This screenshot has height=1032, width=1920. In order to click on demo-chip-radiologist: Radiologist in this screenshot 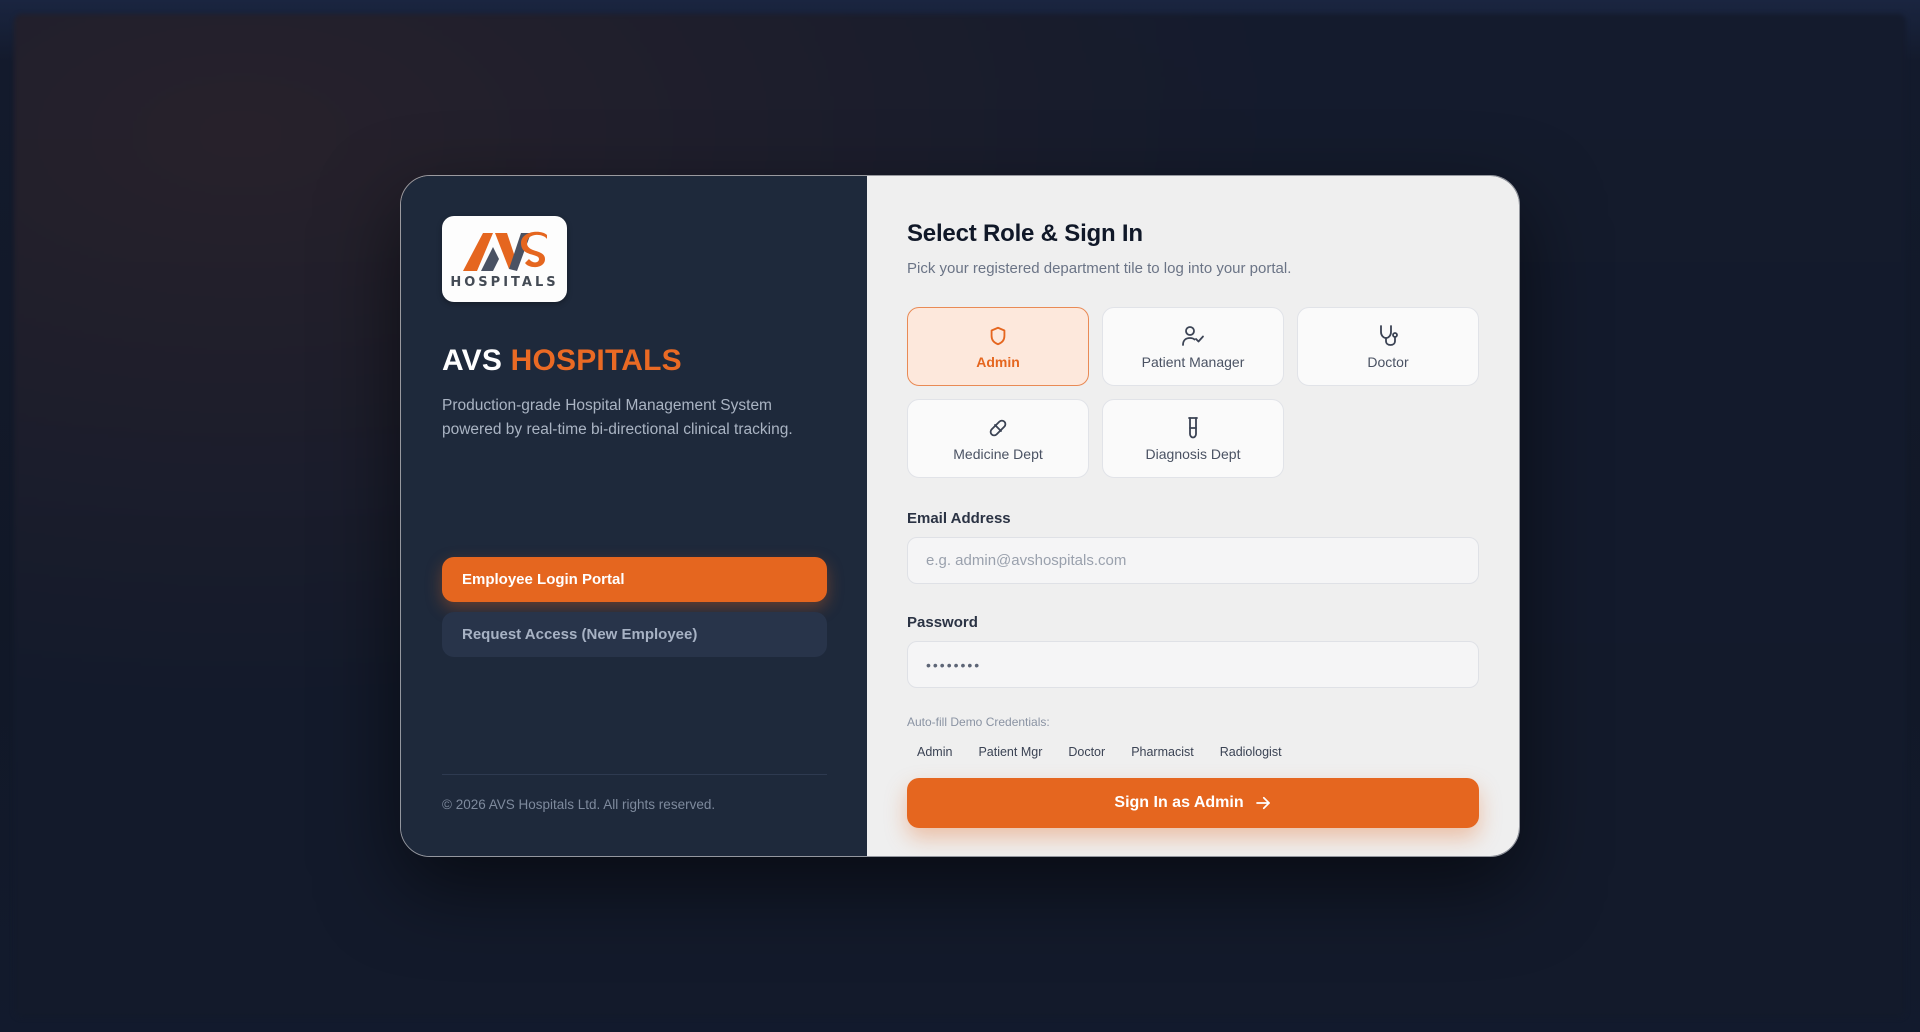, I will do `click(1251, 752)`.